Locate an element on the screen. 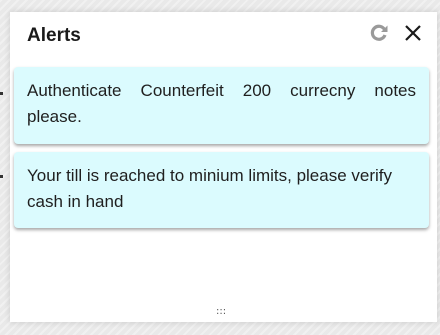 Image resolution: width=440 pixels, height=335 pixels. close-icon is located at coordinates (413, 33).